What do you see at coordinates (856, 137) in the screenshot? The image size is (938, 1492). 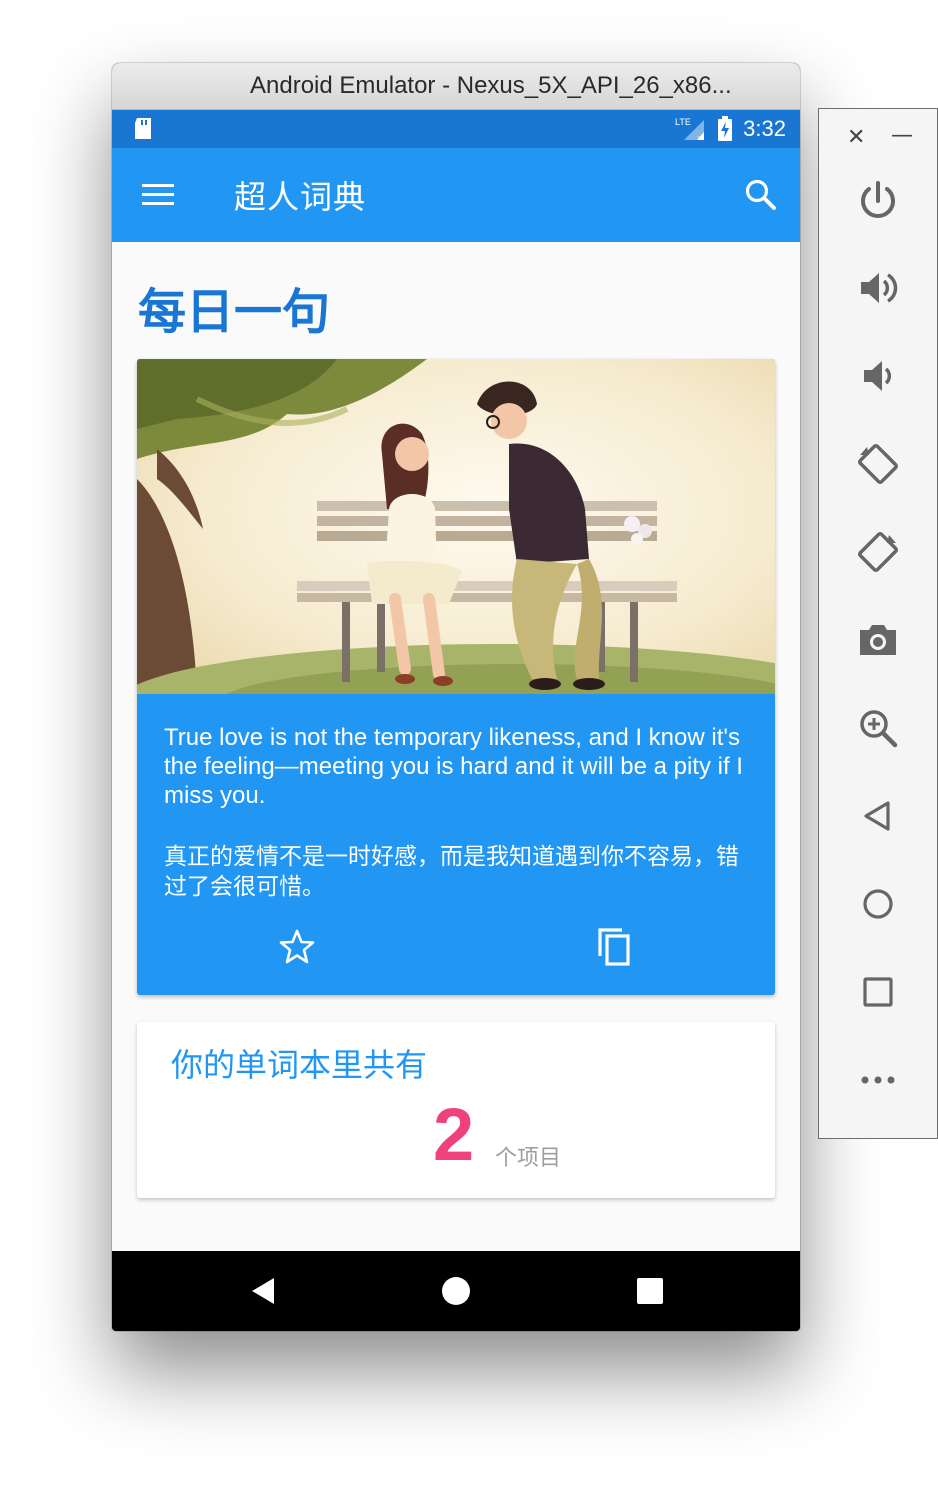 I see `close-icon: ✕` at bounding box center [856, 137].